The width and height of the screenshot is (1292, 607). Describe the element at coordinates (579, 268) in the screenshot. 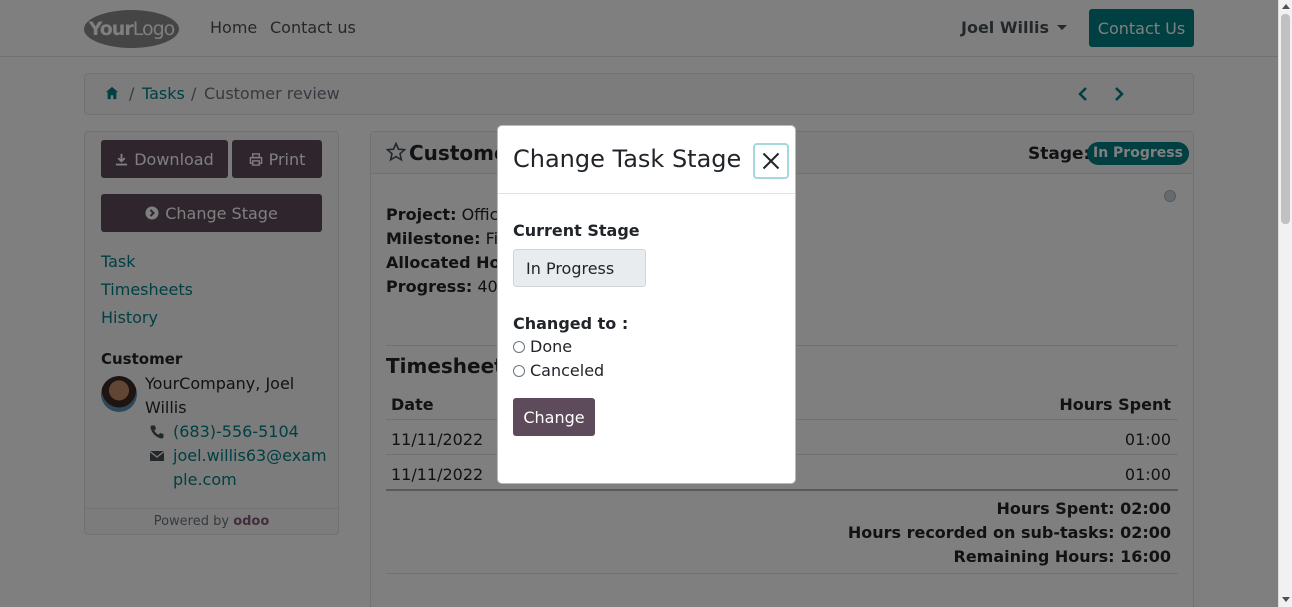

I see `current-stage-field: In Progress` at that location.